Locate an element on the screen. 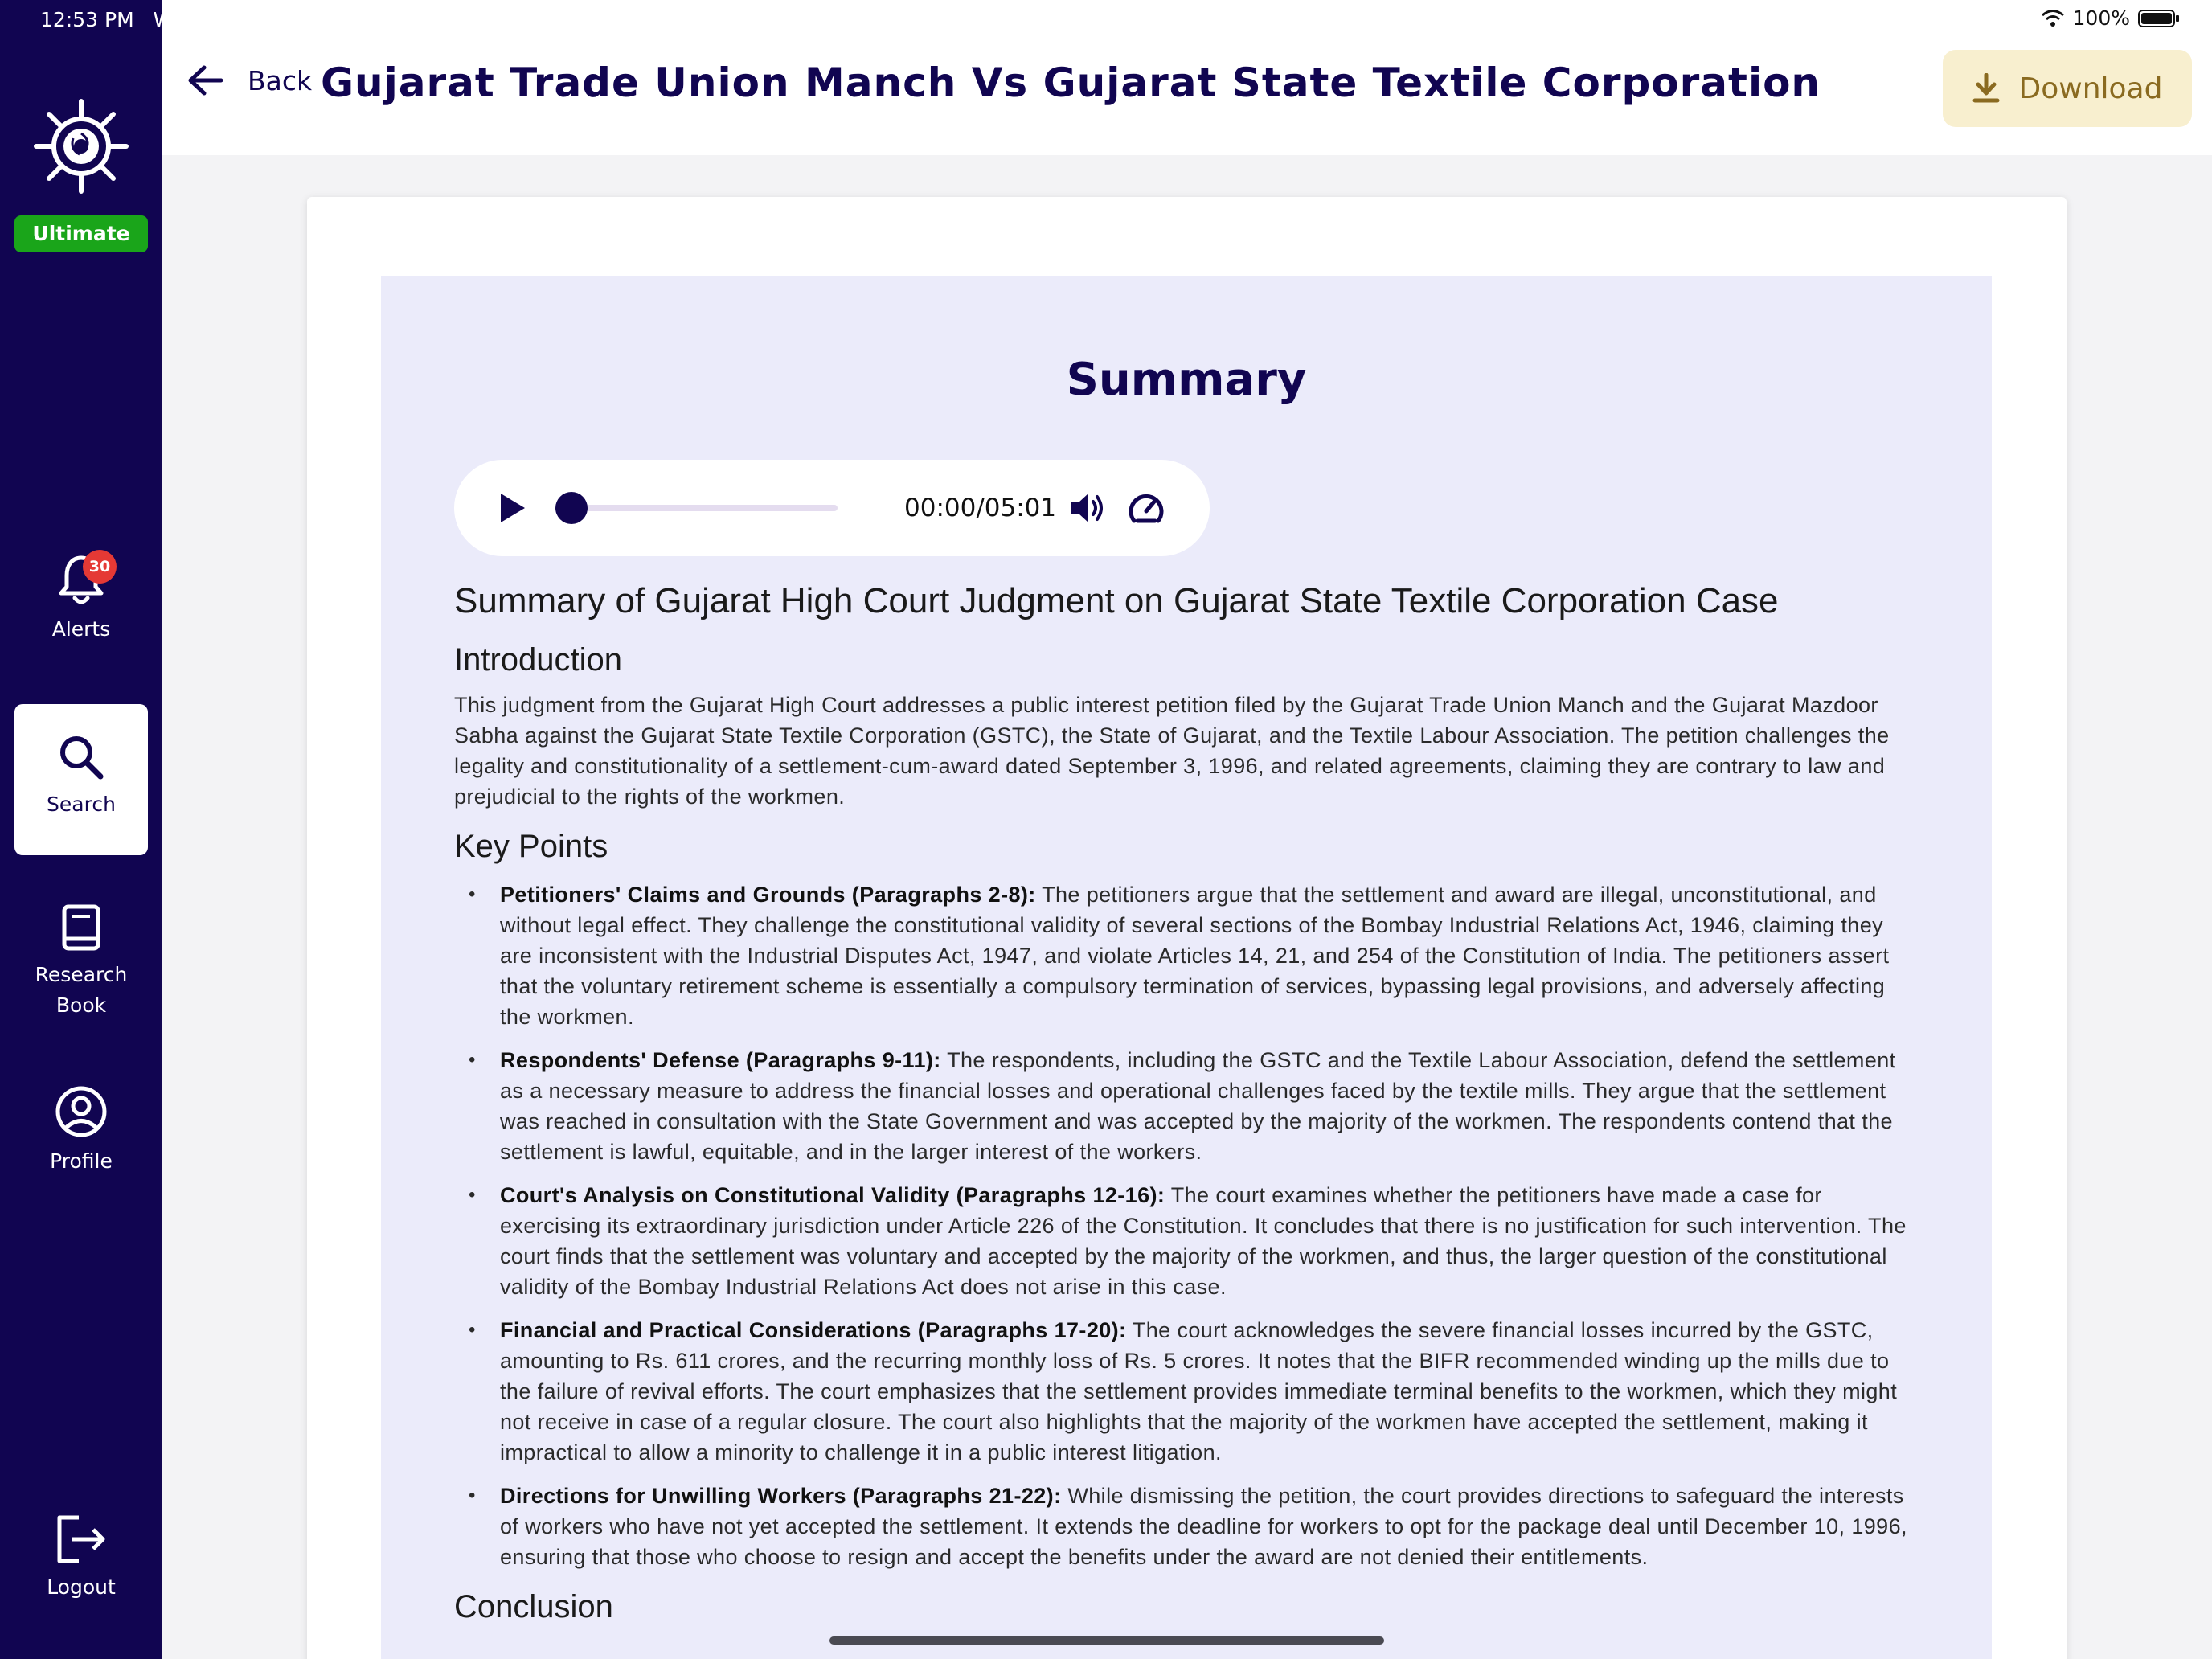 The height and width of the screenshot is (1659, 2212). home-indicator is located at coordinates (1107, 1640).